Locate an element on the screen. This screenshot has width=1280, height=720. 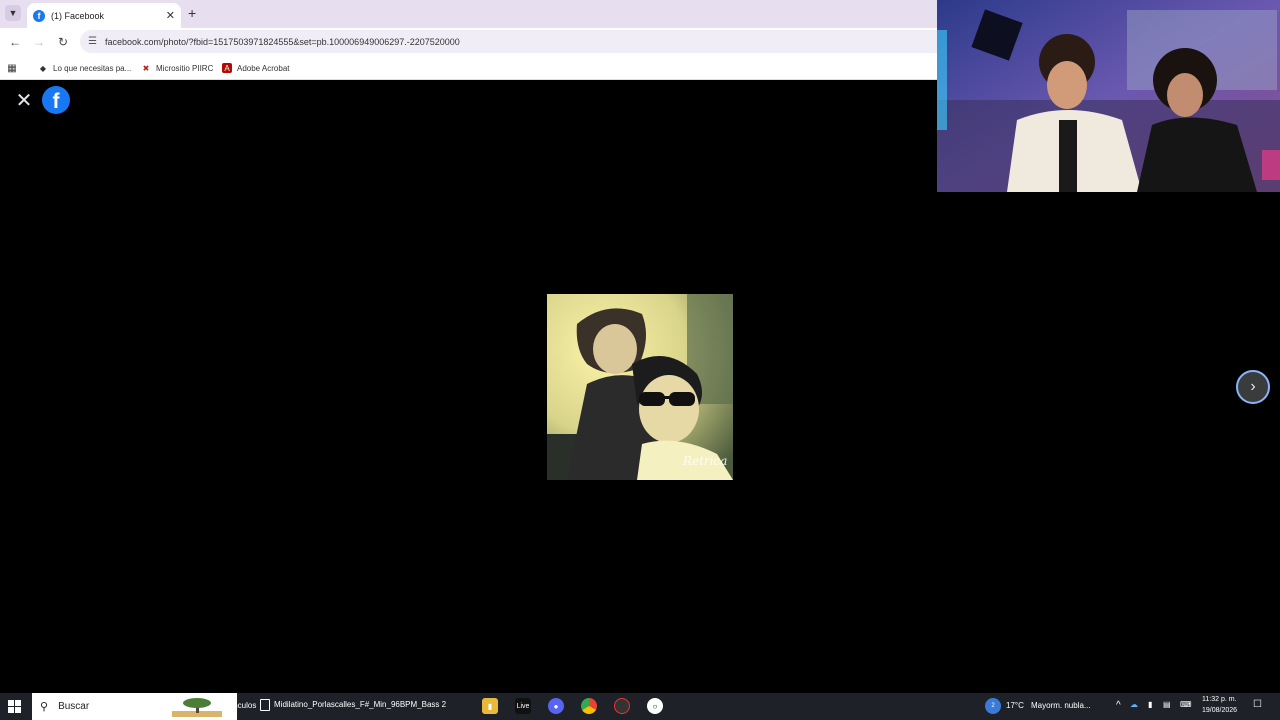
taskbar-search: ⚲ Buscar is located at coordinates (134, 706).